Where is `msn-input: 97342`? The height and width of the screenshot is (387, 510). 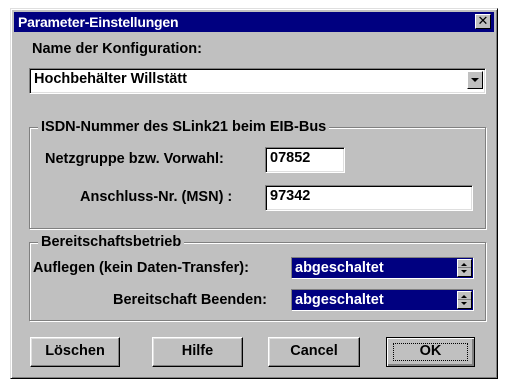
msn-input: 97342 is located at coordinates (369, 198).